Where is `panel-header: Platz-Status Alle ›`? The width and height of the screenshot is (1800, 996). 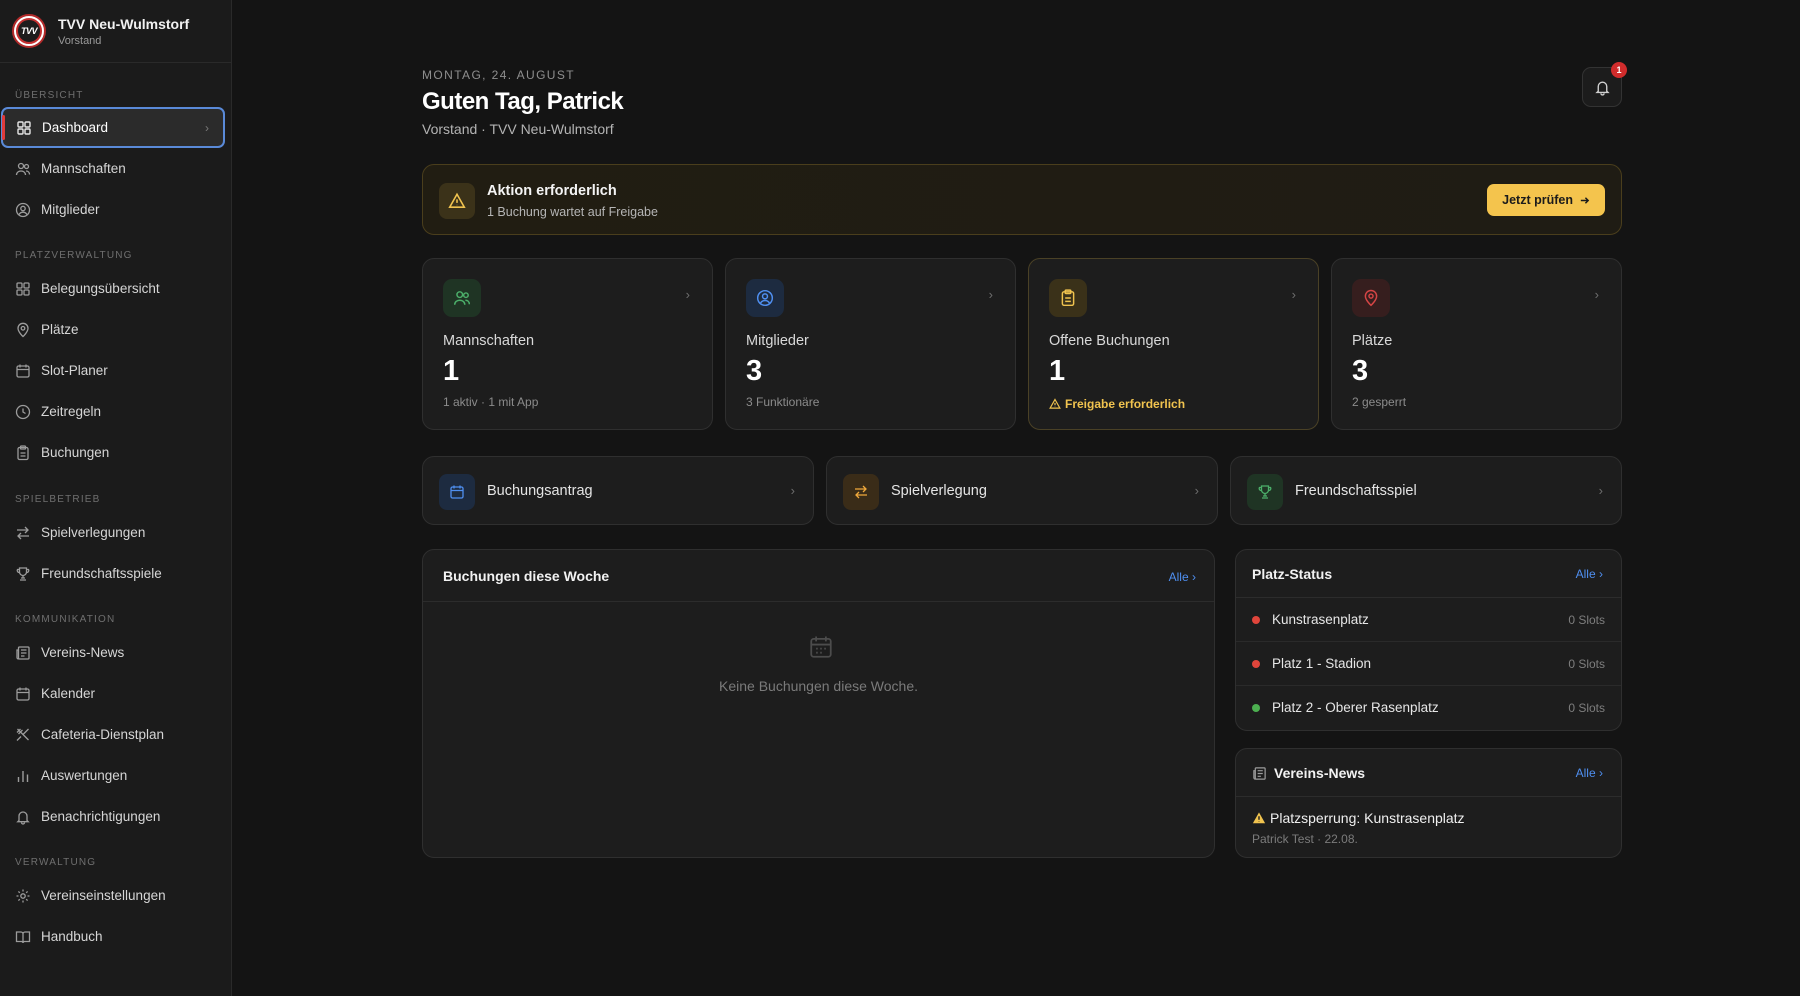
panel-header: Platz-Status Alle › is located at coordinates (1428, 574).